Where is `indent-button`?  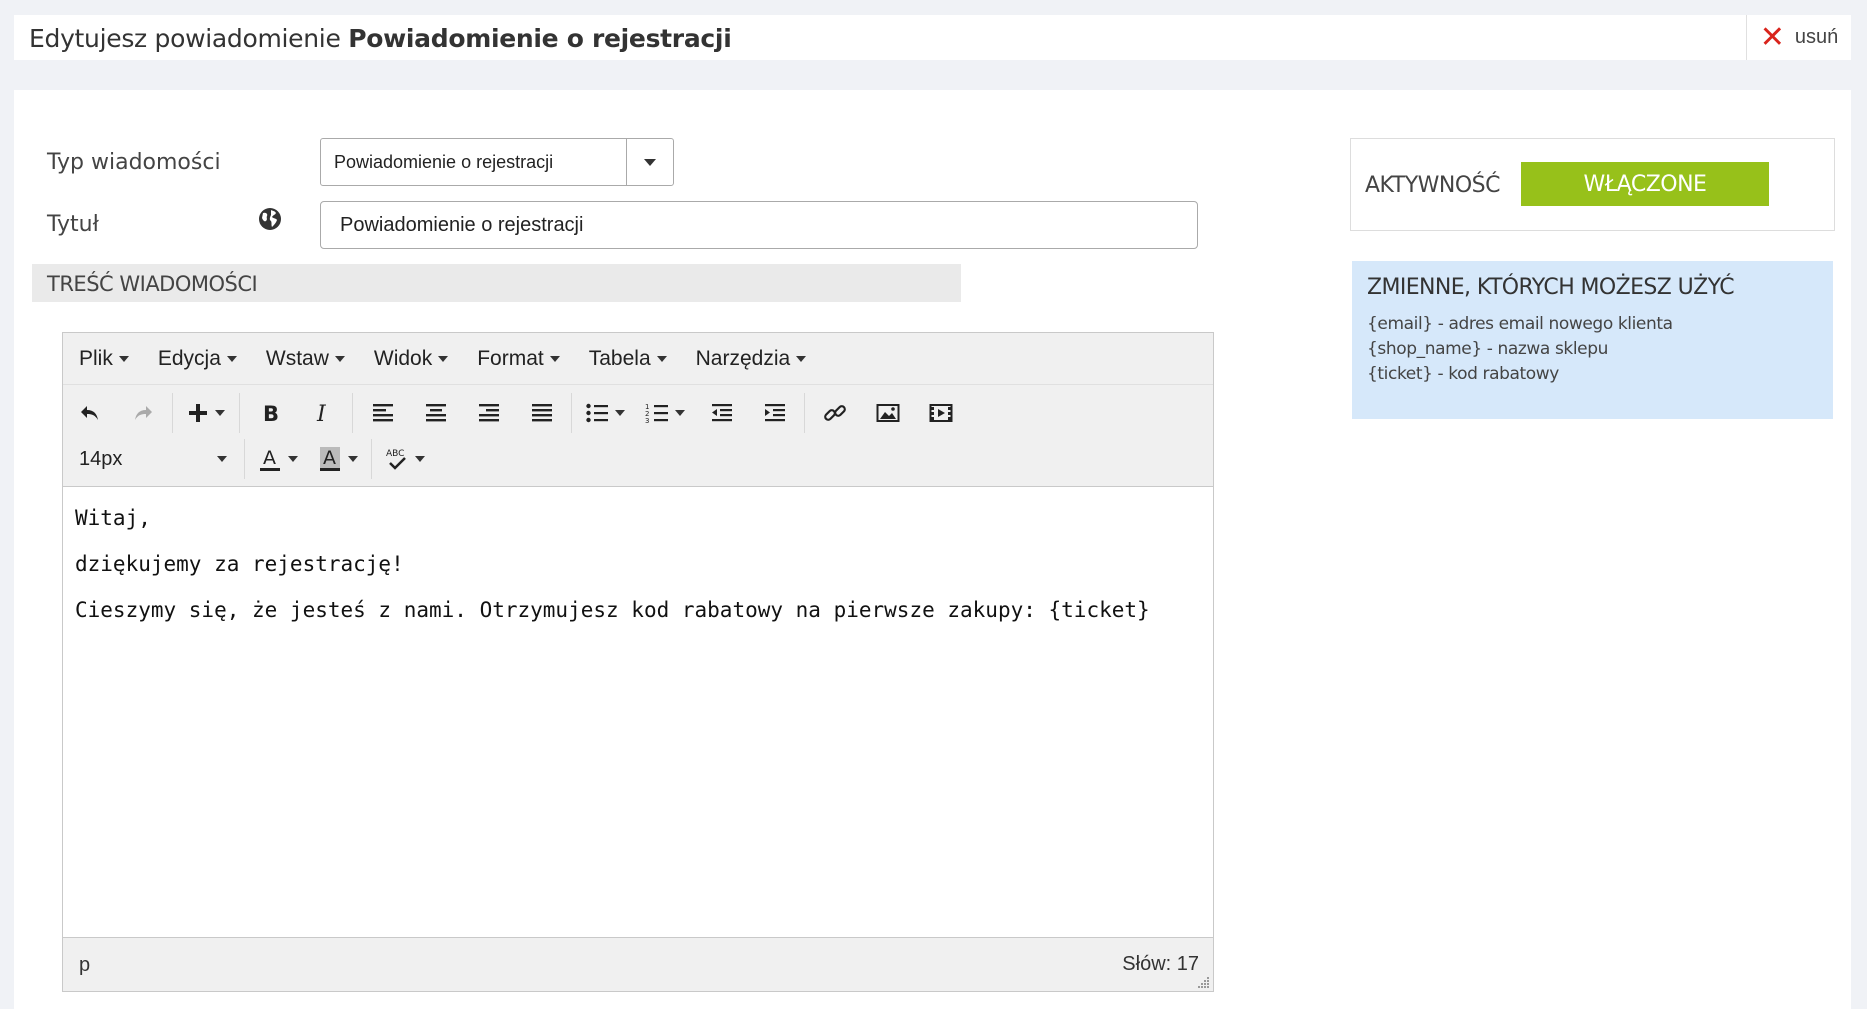 indent-button is located at coordinates (774, 413).